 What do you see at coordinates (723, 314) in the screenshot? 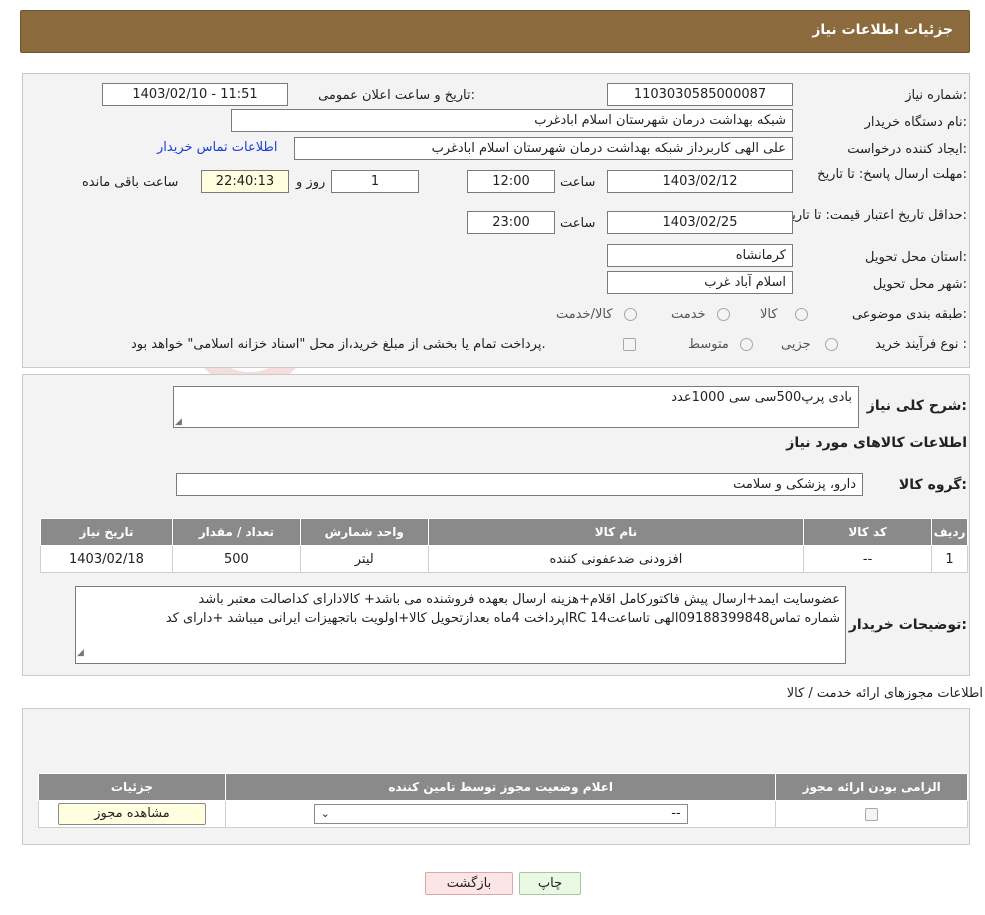
I see `category-radio-service` at bounding box center [723, 314].